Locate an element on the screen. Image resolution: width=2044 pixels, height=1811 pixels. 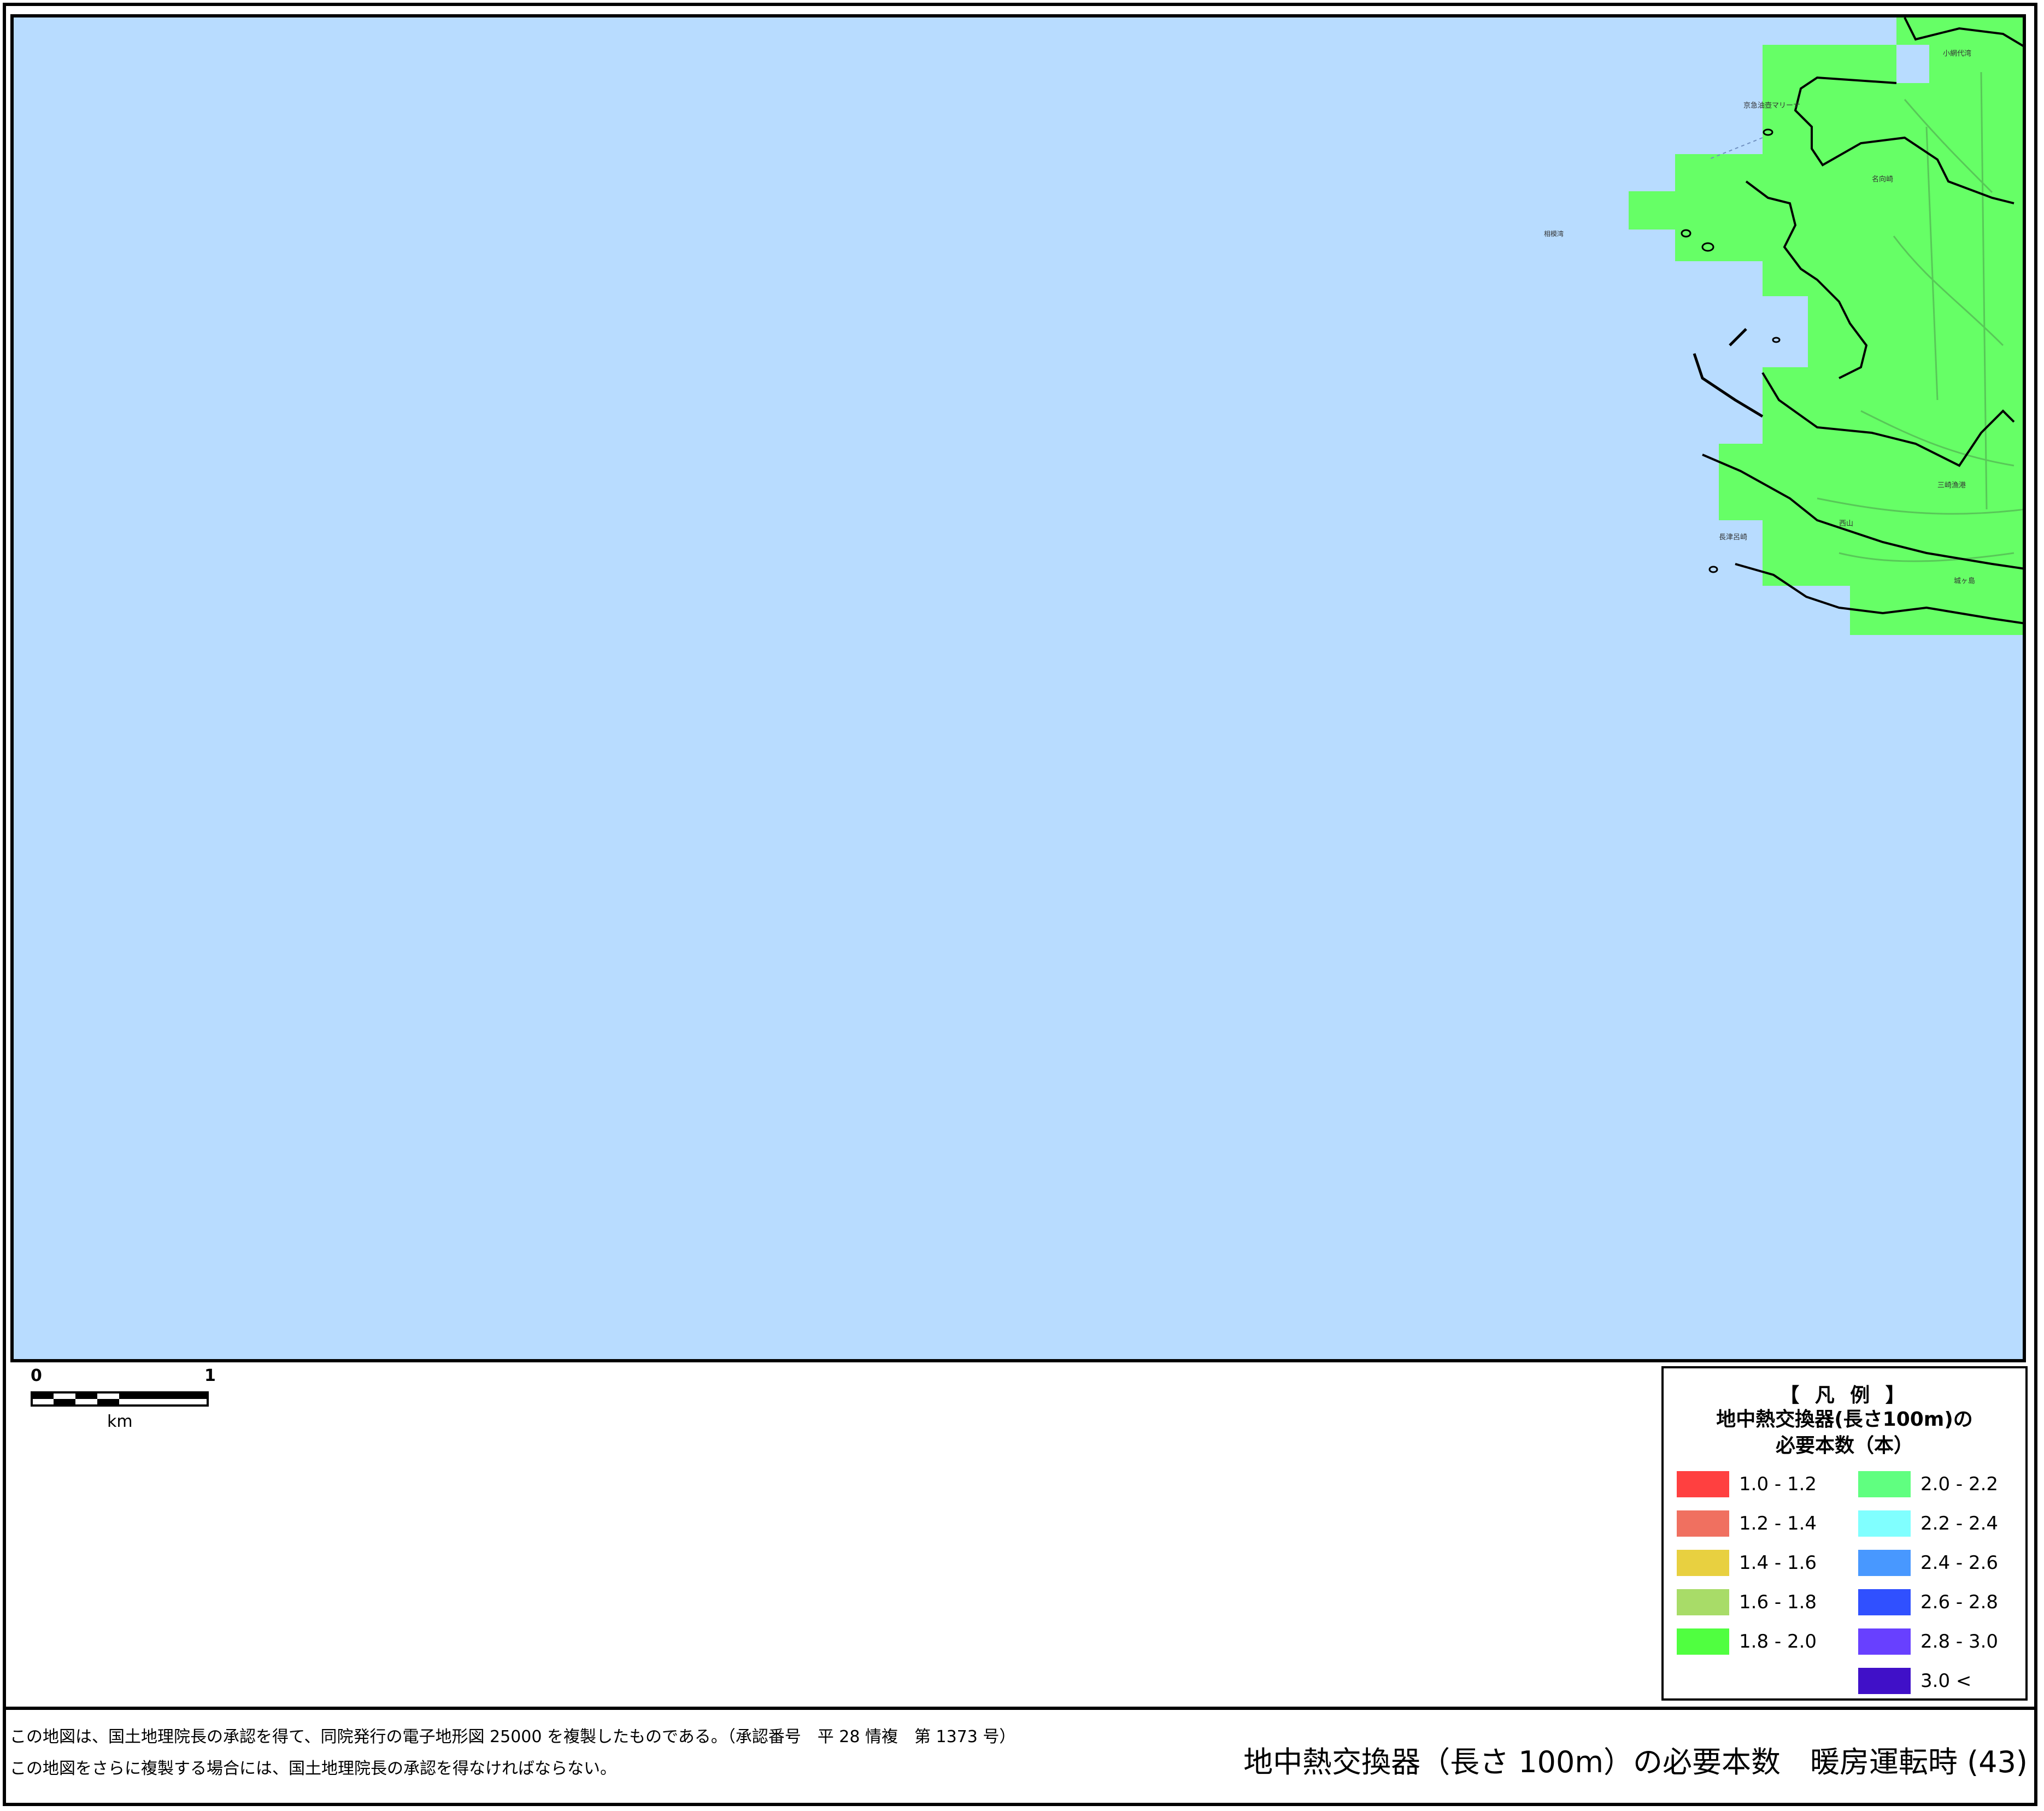
legend-item: 2.6 - 2.8 is located at coordinates (1928, 1602).